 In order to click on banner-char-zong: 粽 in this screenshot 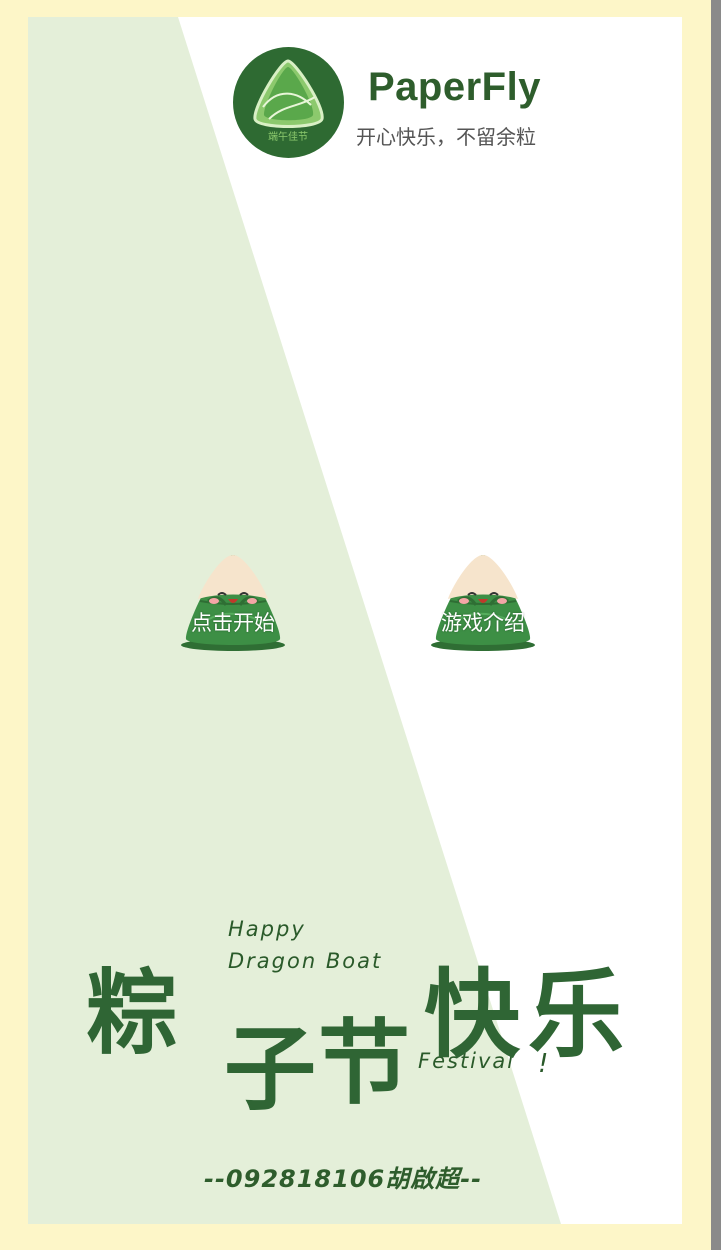, I will do `click(132, 1013)`.